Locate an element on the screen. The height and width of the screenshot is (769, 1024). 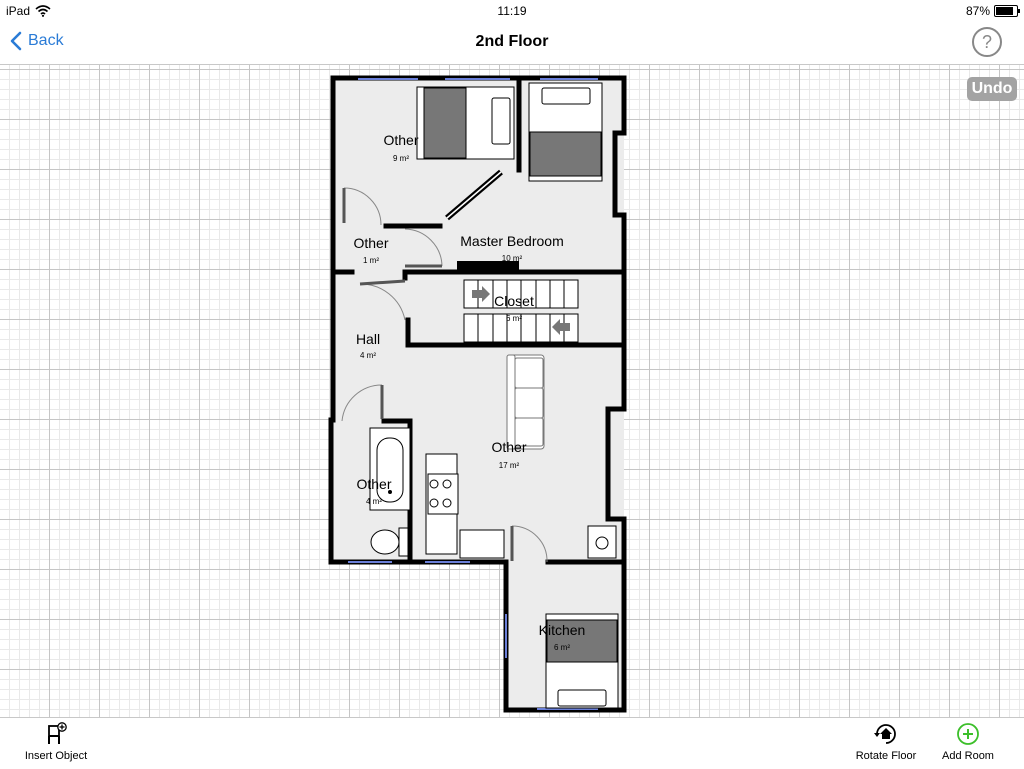
insert-object-label: Insert Object is located at coordinates (56, 756).